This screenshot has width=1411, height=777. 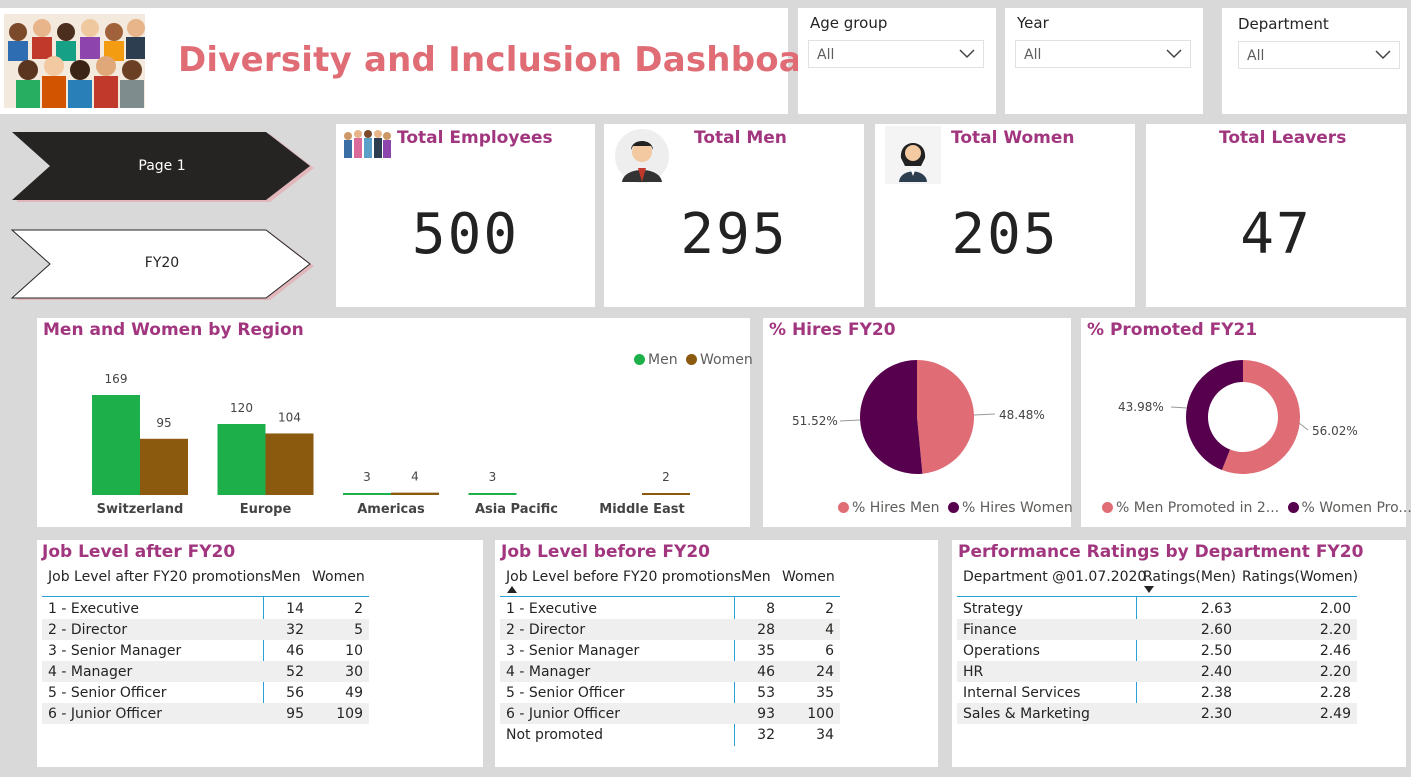 I want to click on category-label: Middle East, so click(x=641, y=509).